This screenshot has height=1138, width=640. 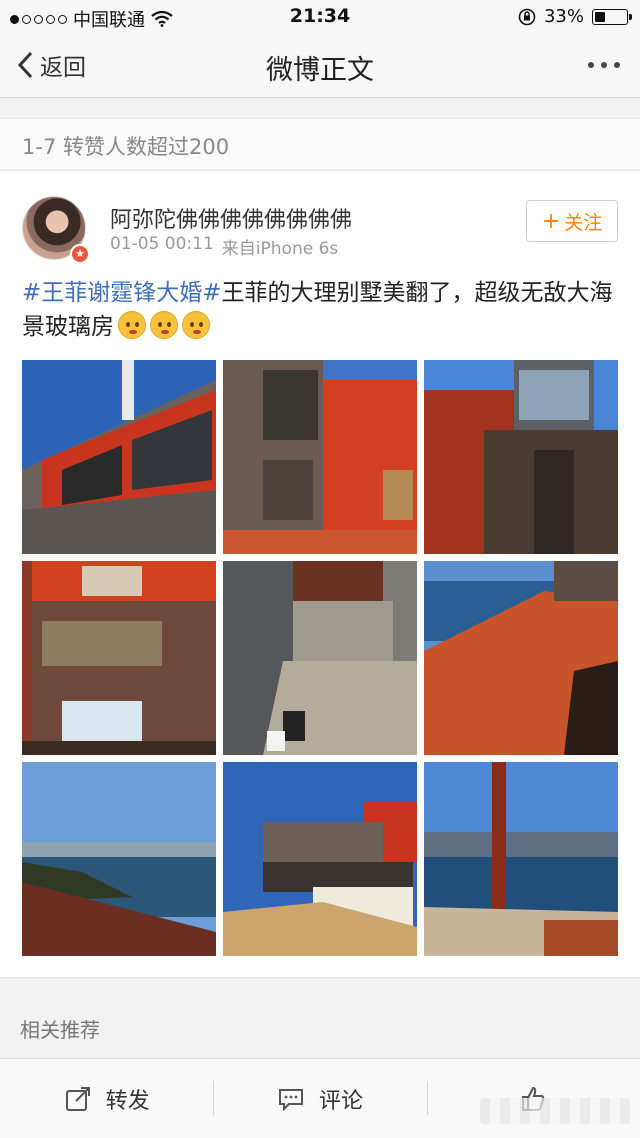 What do you see at coordinates (340, 1101) in the screenshot?
I see `comment-label: 评论` at bounding box center [340, 1101].